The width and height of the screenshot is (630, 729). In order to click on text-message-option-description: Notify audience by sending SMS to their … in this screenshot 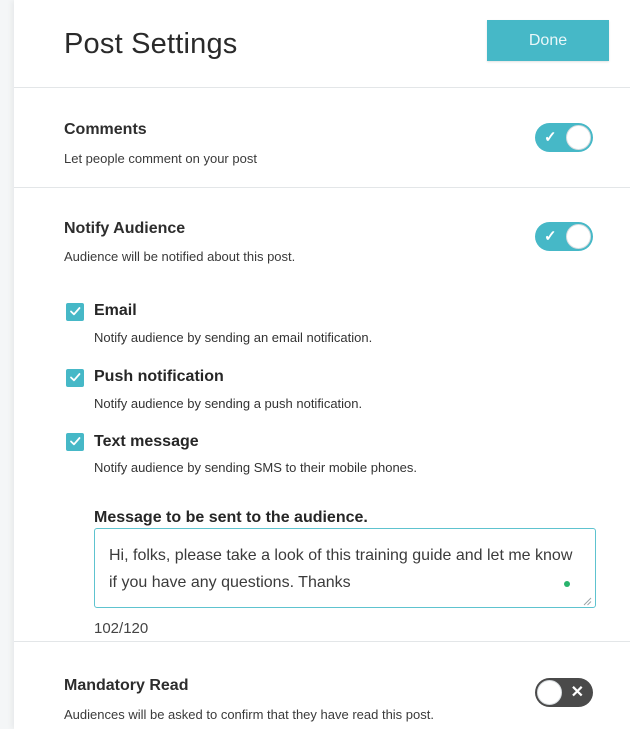, I will do `click(256, 467)`.